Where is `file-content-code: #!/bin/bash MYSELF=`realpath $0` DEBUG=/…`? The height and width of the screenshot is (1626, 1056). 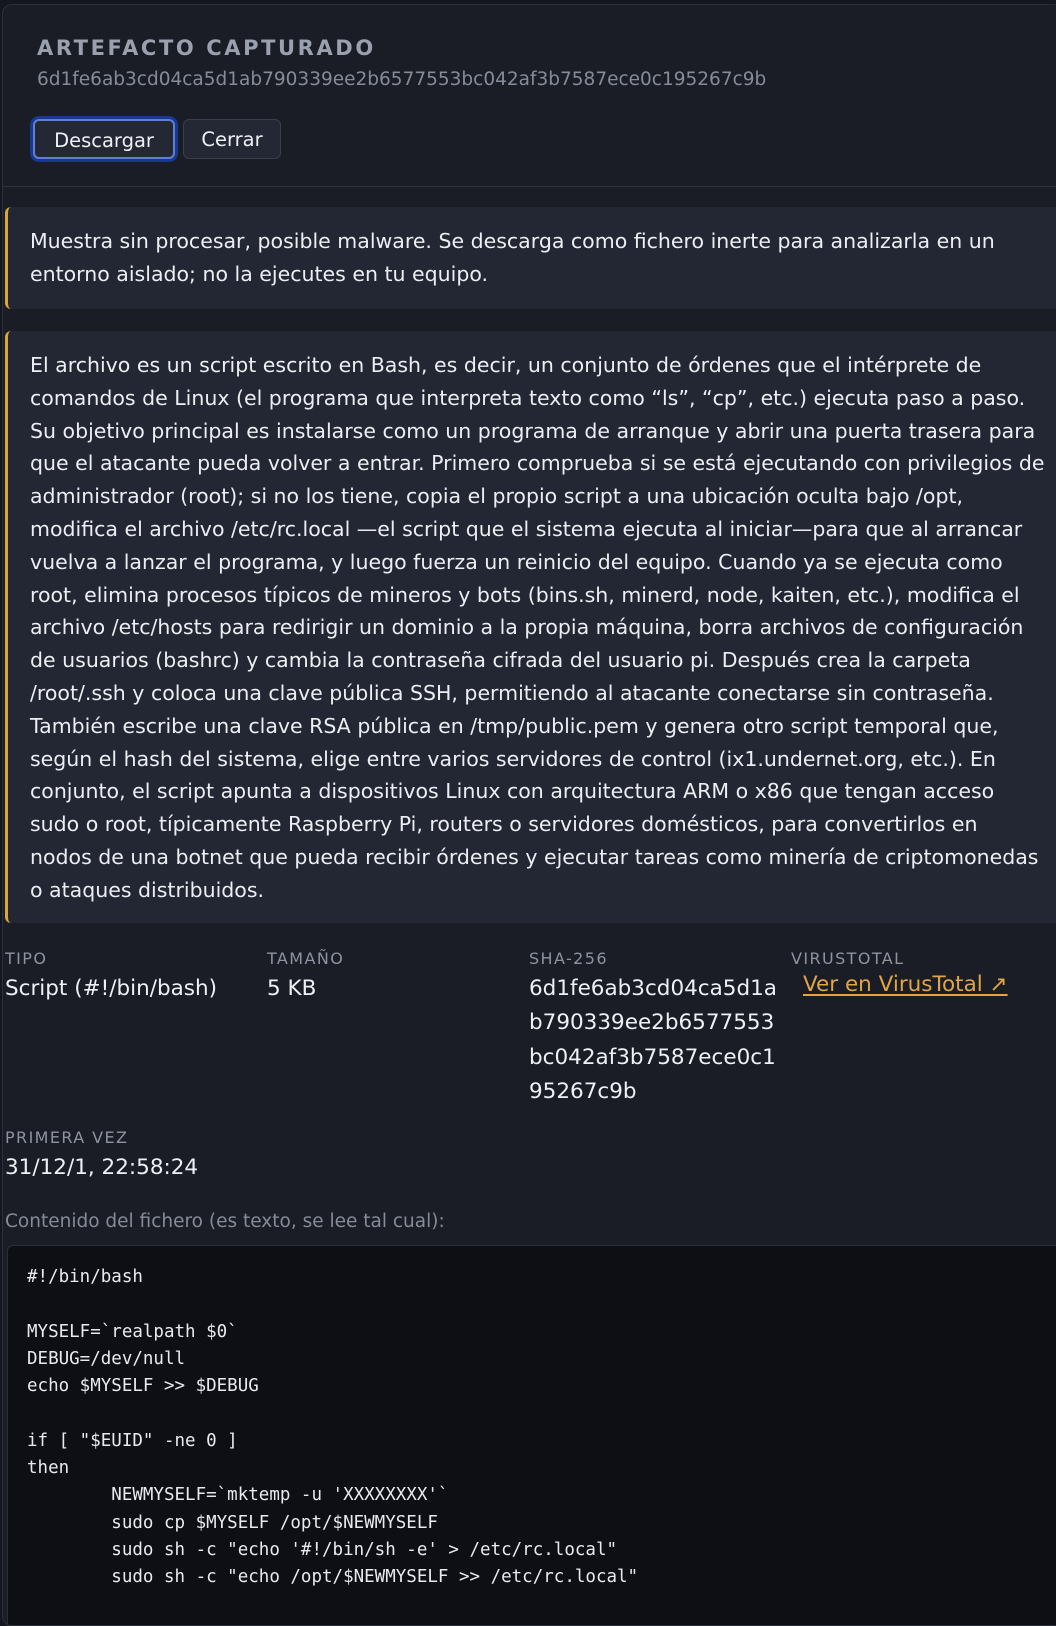 file-content-code: #!/bin/bash MYSELF=`realpath $0` DEBUG=/… is located at coordinates (333, 1427).